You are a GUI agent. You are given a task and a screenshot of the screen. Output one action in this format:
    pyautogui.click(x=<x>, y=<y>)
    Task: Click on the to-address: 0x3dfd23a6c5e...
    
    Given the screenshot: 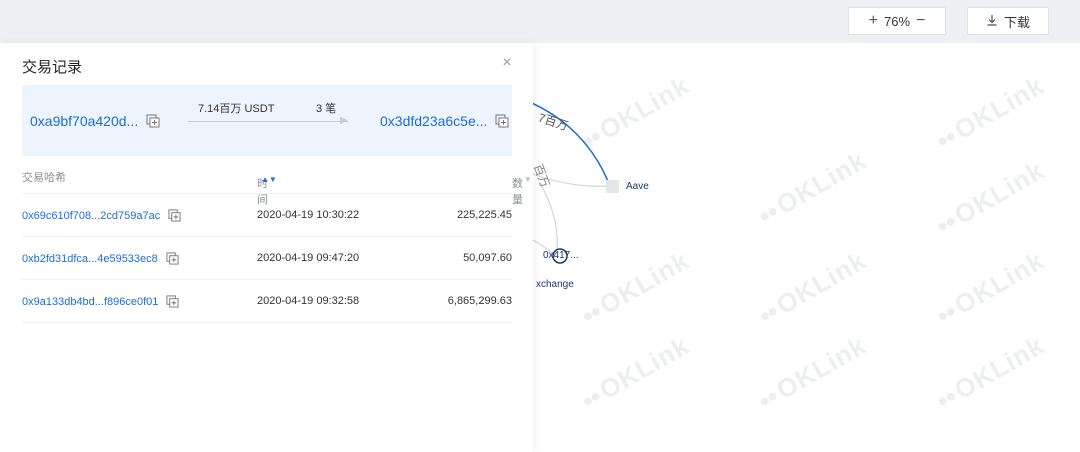 What is the action you would take?
    pyautogui.click(x=444, y=121)
    